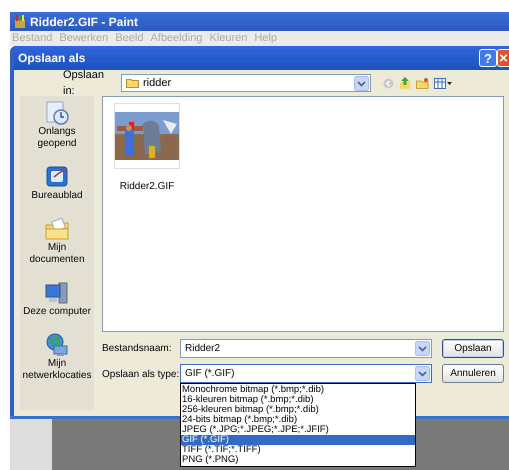 The width and height of the screenshot is (509, 470). I want to click on window-title: Ridder2.GIF - Paint, so click(84, 22).